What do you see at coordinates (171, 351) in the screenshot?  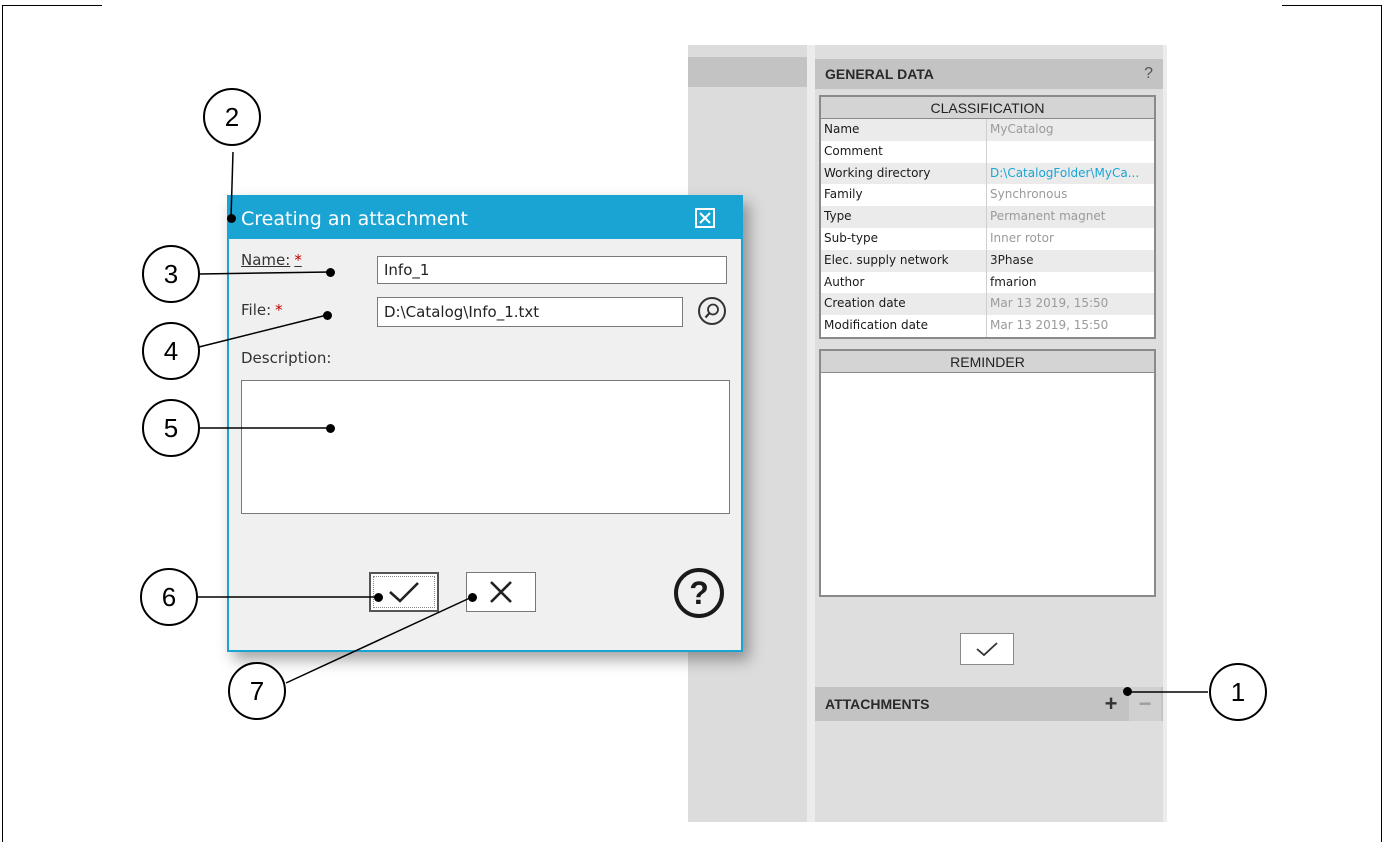 I see `callout-4: 4` at bounding box center [171, 351].